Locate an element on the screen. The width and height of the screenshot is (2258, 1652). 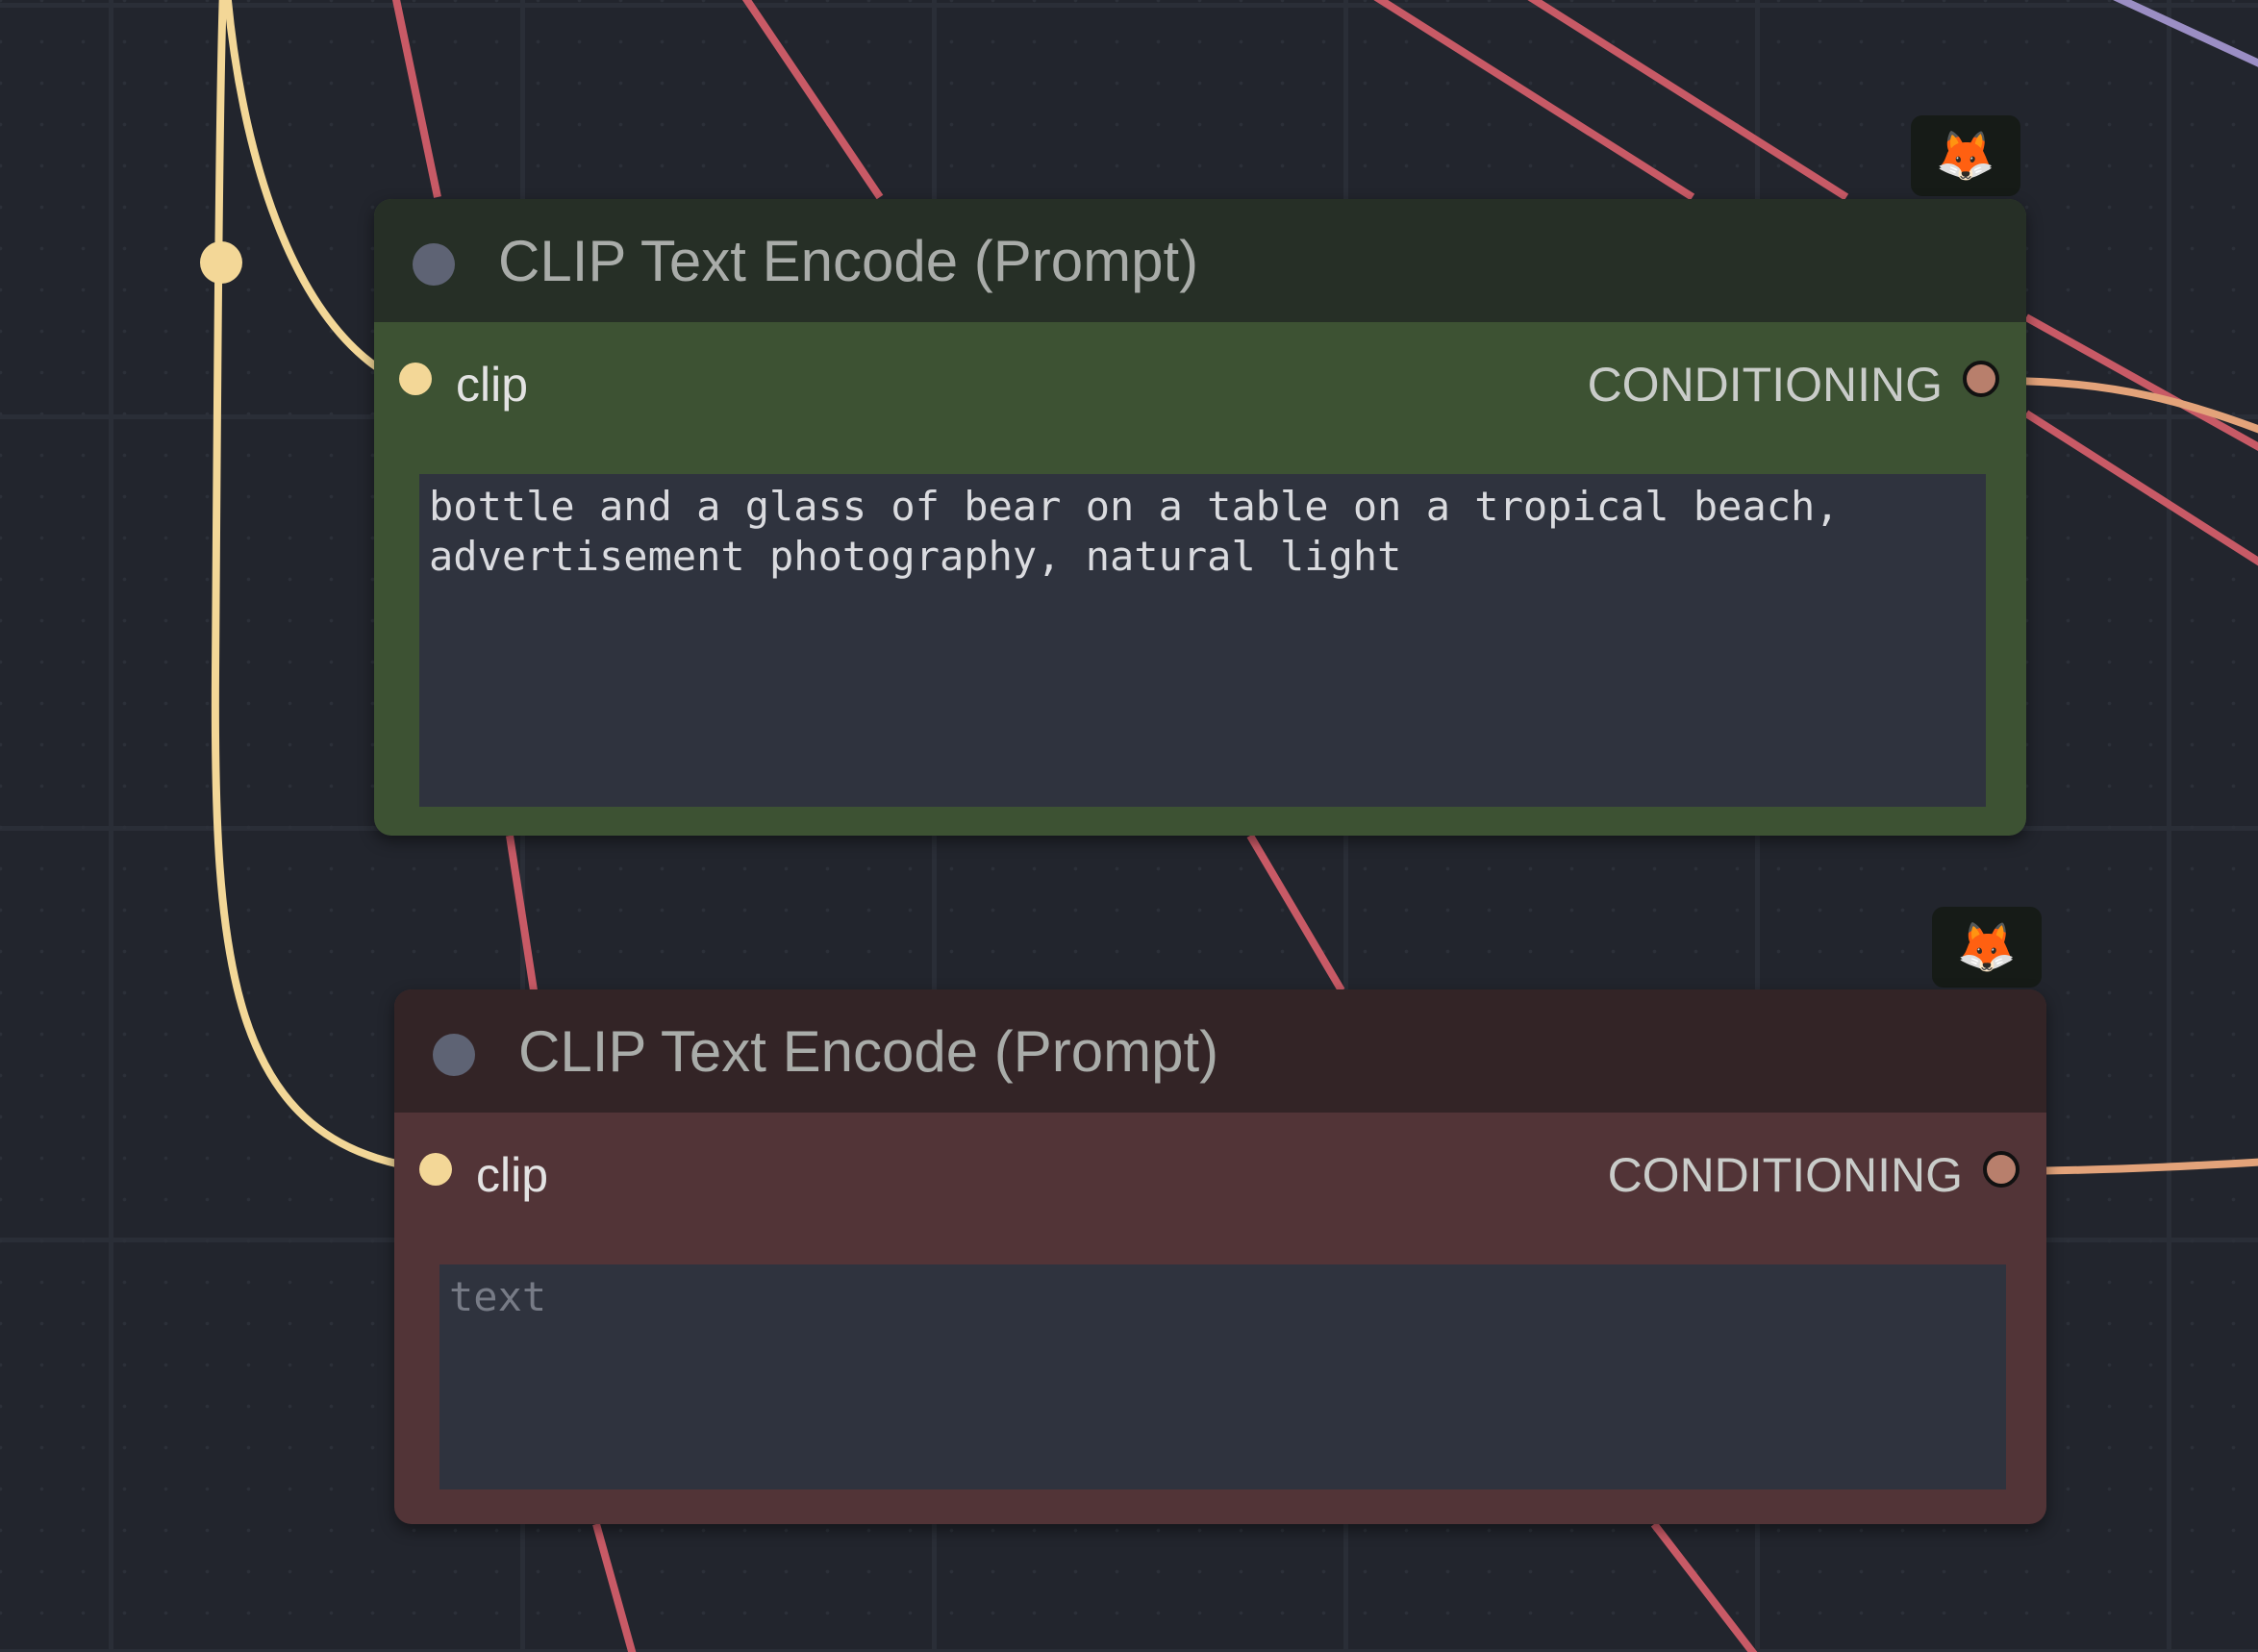
conditioning-wire is located at coordinates (2140, 1166).